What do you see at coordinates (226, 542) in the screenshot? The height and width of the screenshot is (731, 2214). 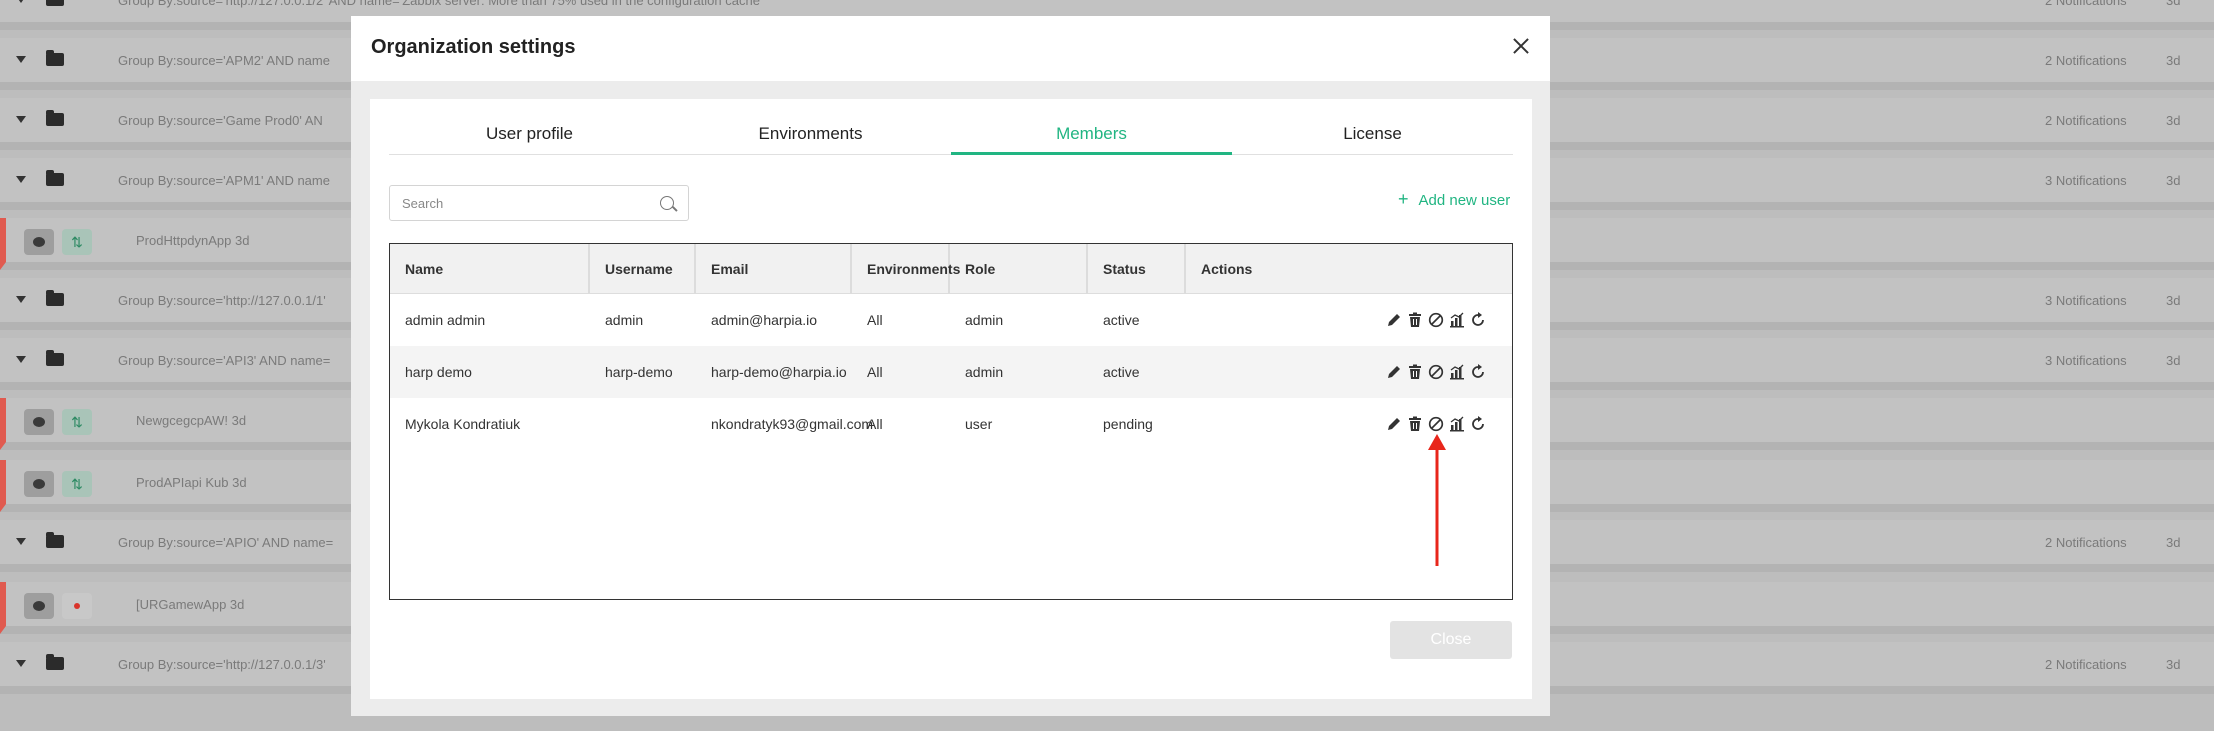 I see `group-row-text: Group By:source='APIO' AND name=` at bounding box center [226, 542].